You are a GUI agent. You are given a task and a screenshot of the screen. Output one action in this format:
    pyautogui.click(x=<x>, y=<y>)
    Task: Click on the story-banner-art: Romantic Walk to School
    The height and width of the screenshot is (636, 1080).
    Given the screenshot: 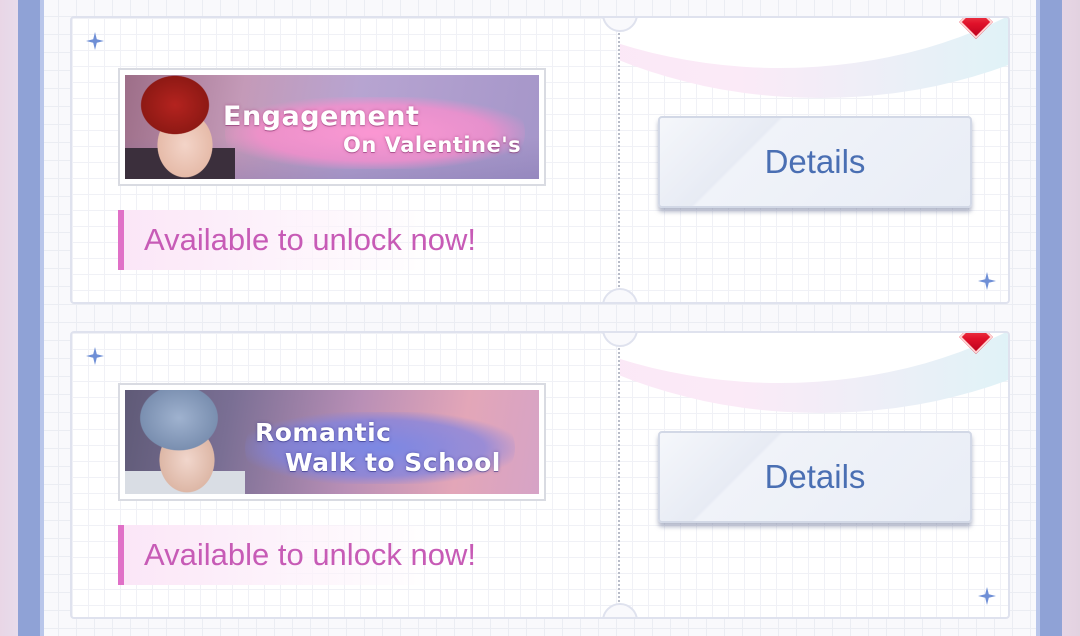 What is the action you would take?
    pyautogui.click(x=332, y=442)
    